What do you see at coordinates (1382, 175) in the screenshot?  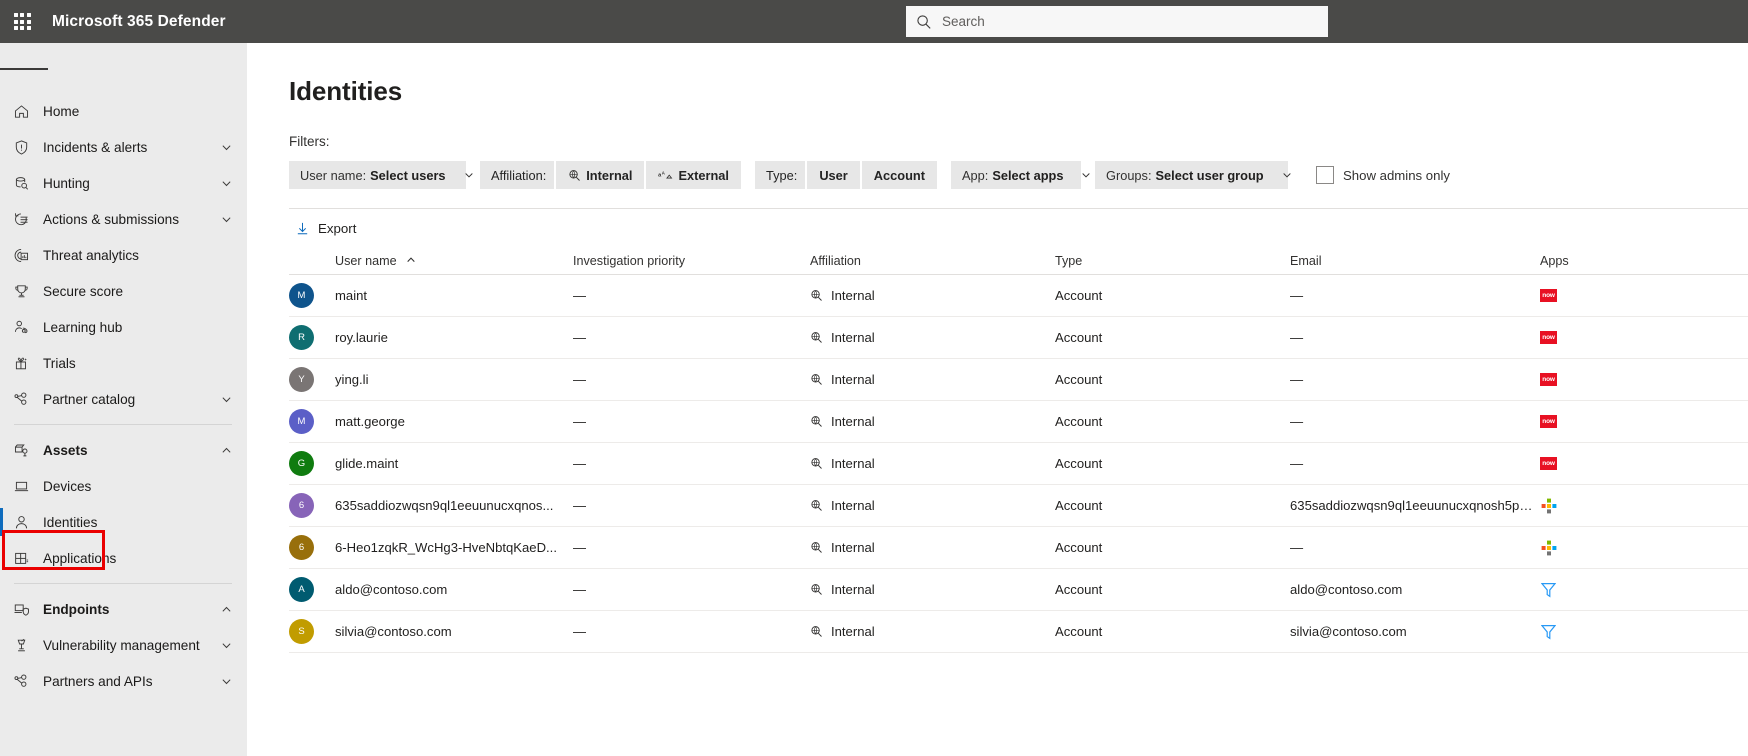 I see `show-admins-only-toggle: Show admins only` at bounding box center [1382, 175].